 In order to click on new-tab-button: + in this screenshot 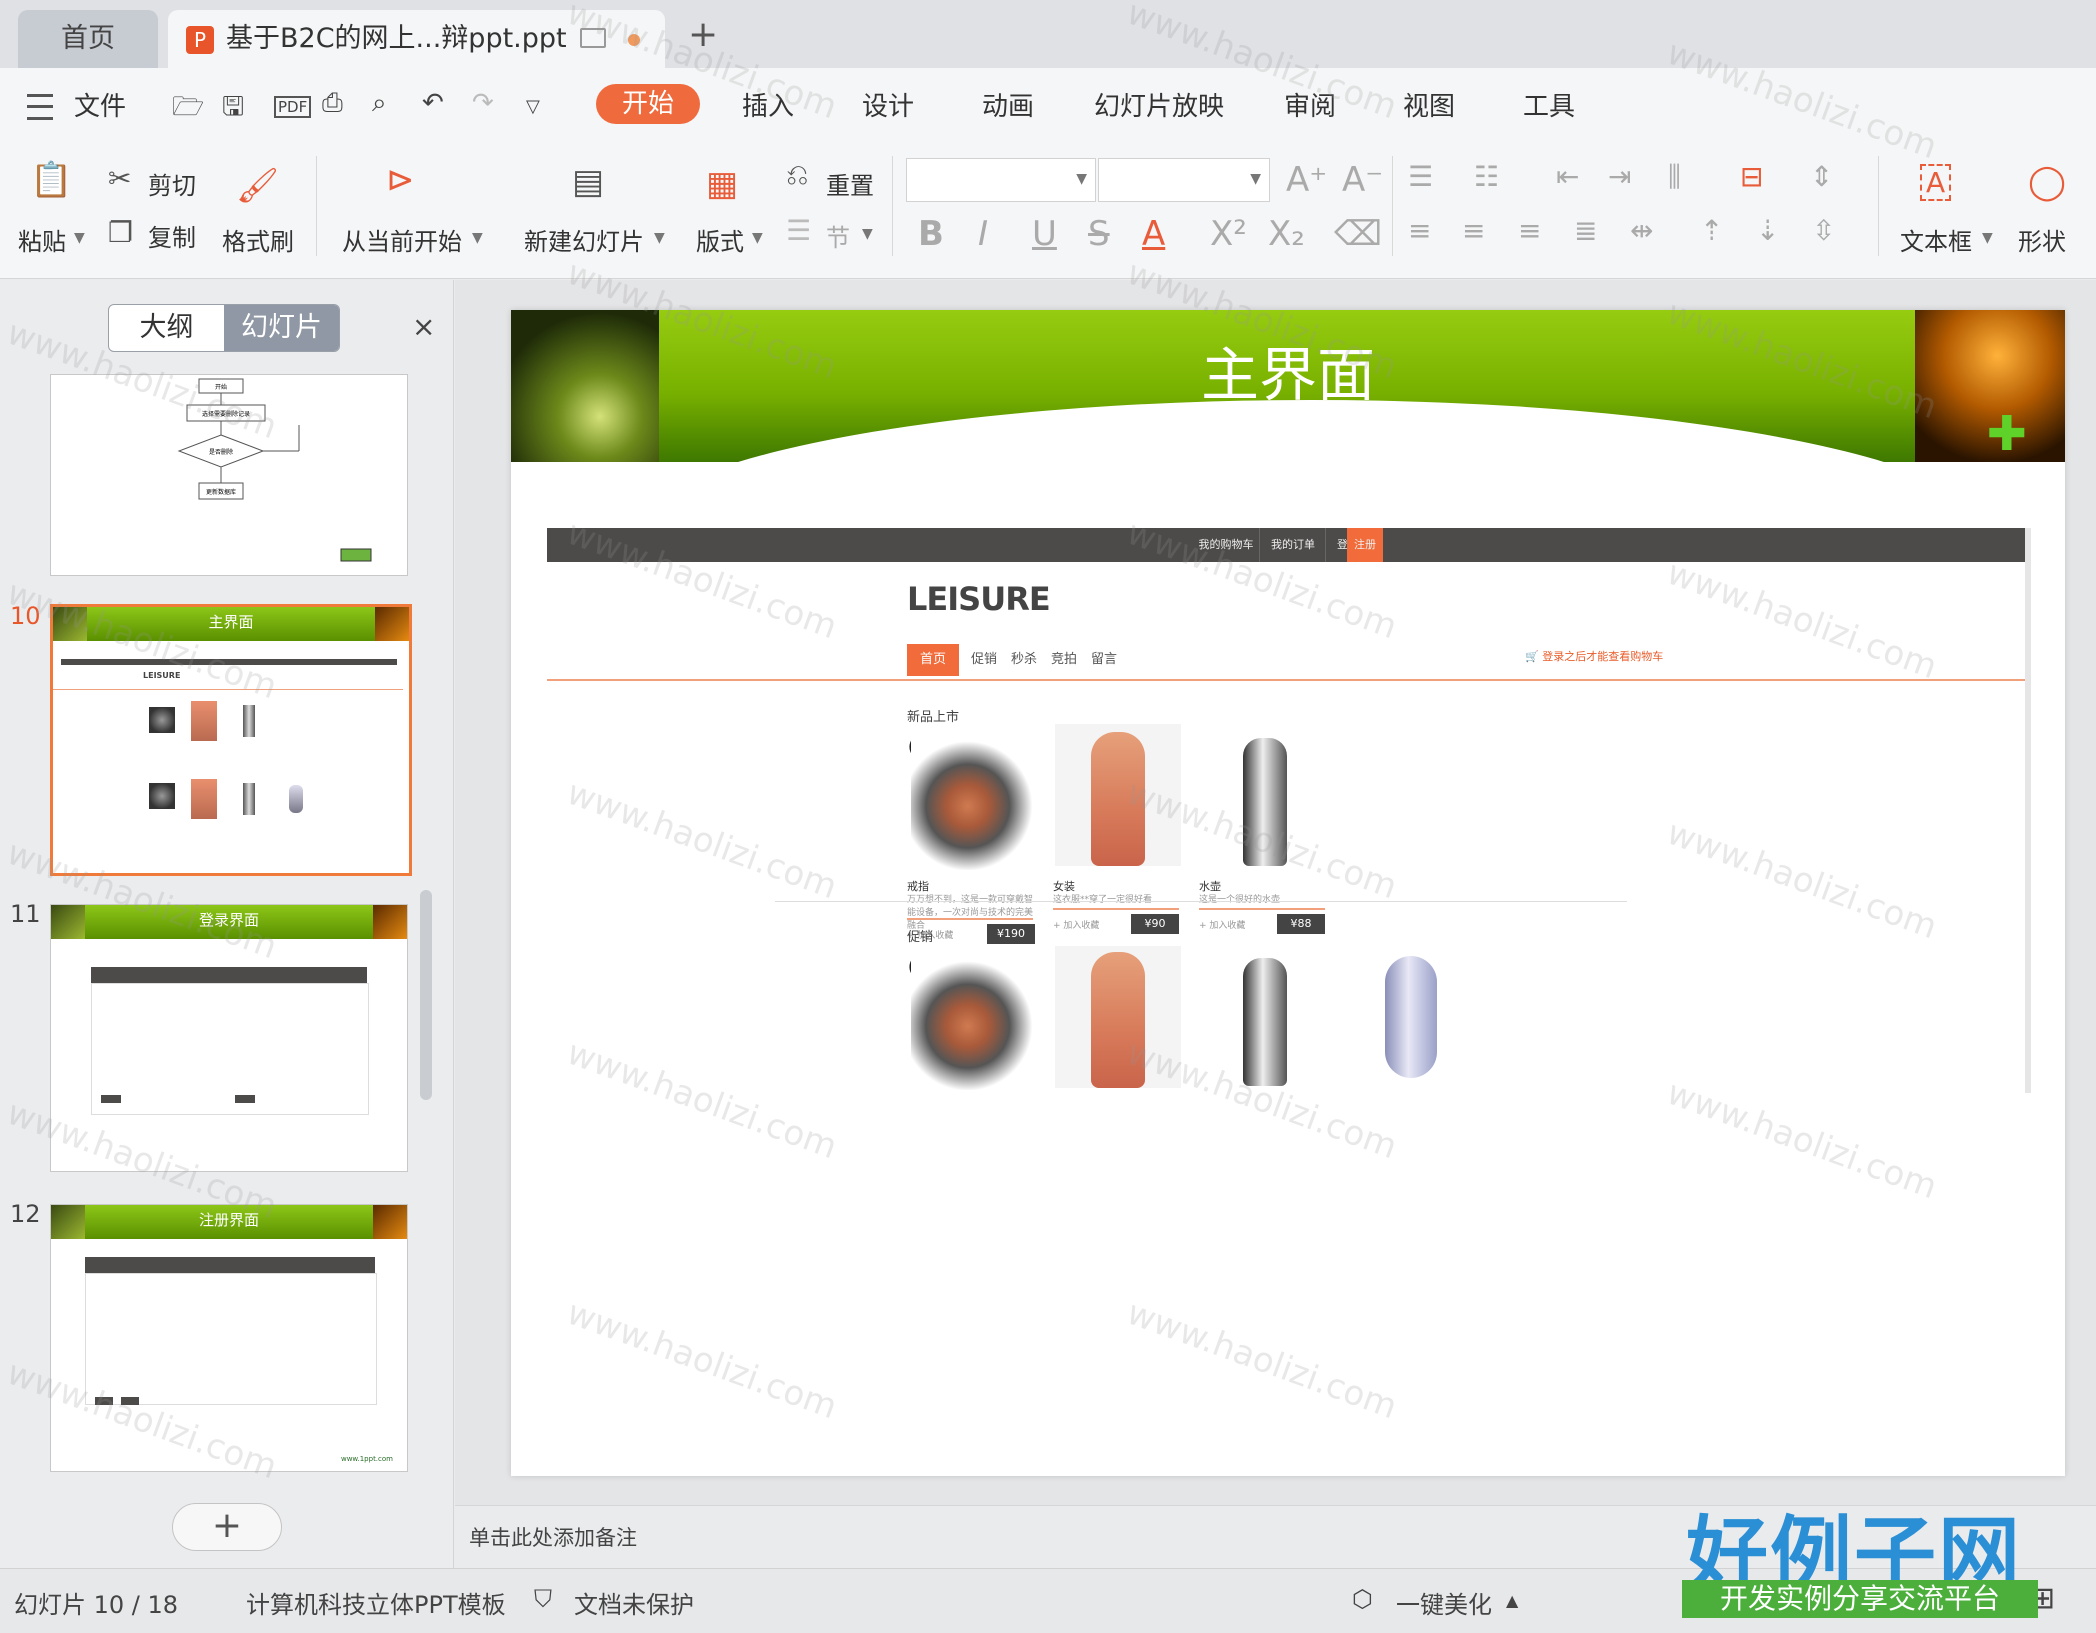, I will do `click(703, 34)`.